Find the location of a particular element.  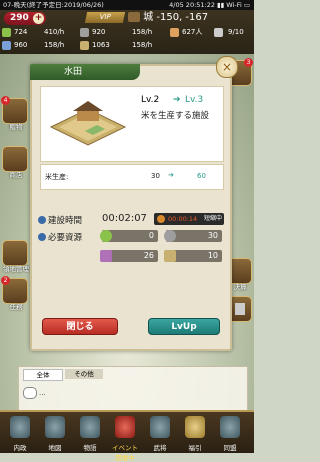

resource-row-2: 960 158/h 1063 158/h is located at coordinates (127, 45).